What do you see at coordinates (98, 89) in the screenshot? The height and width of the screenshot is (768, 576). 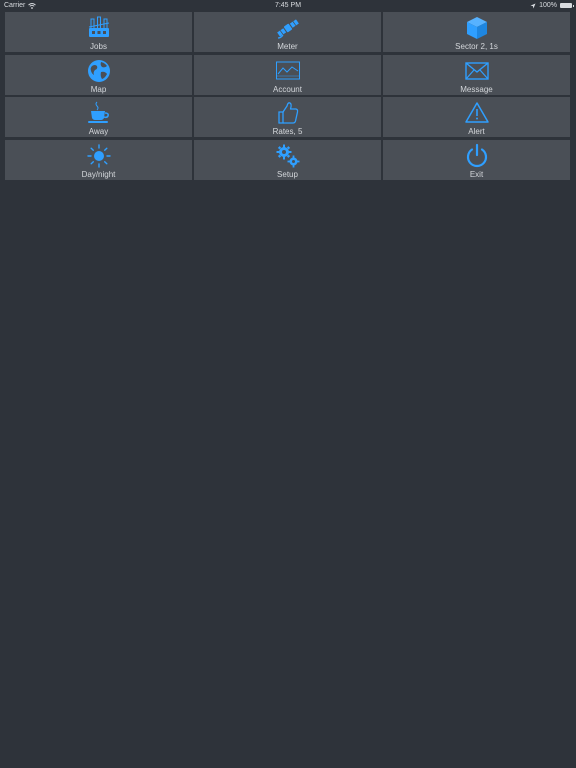 I see `tile-label-map: Map` at bounding box center [98, 89].